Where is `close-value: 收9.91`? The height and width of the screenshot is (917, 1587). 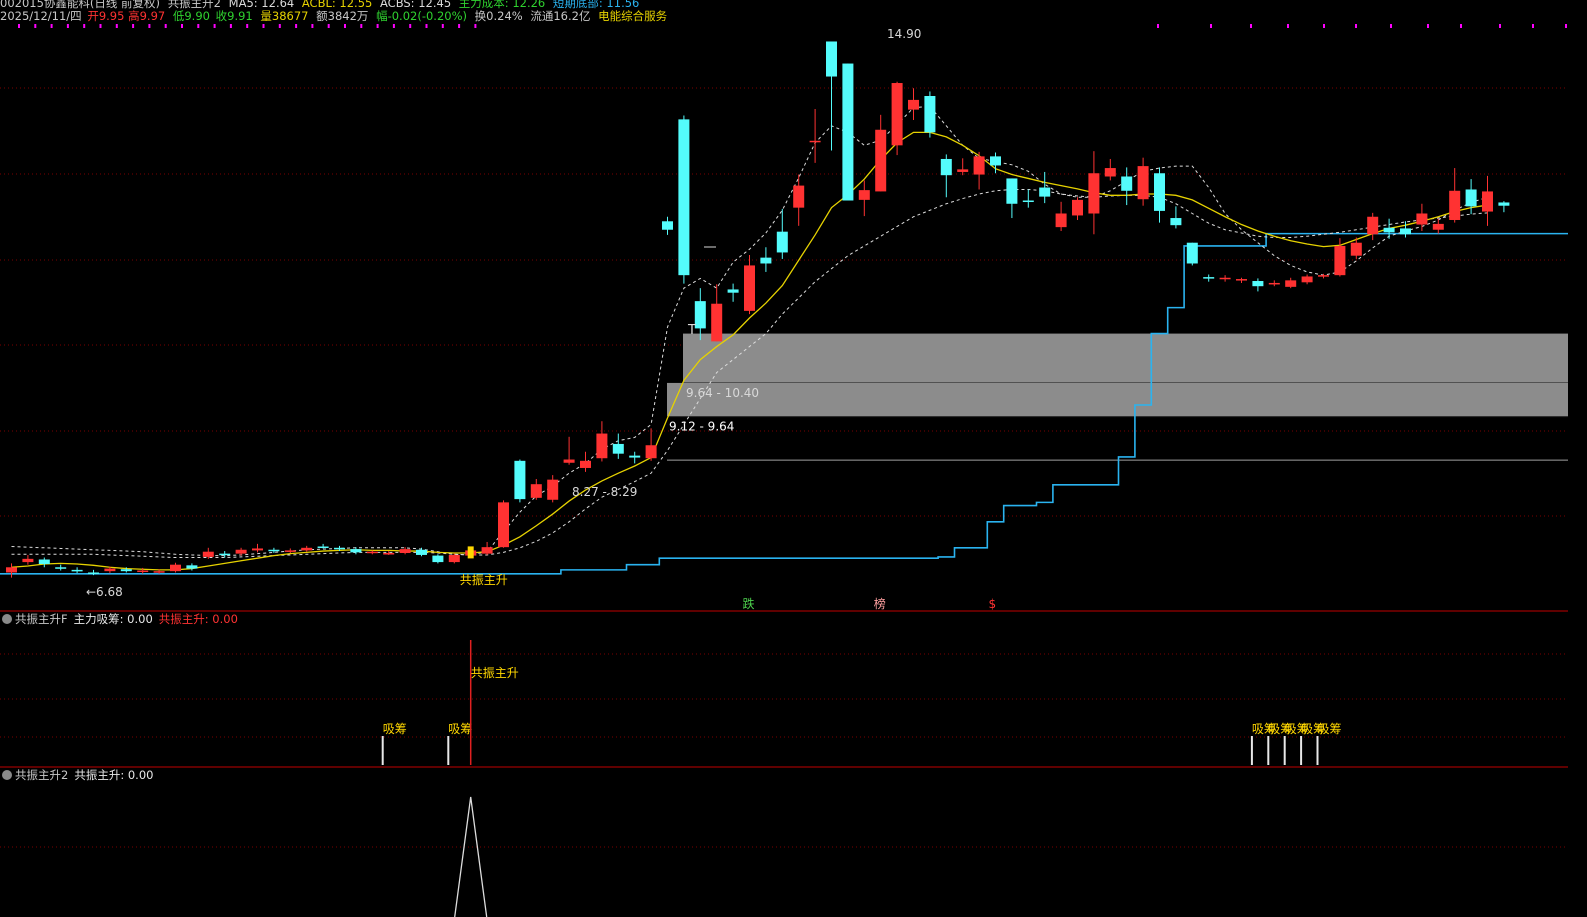
close-value: 收9.91 is located at coordinates (234, 16).